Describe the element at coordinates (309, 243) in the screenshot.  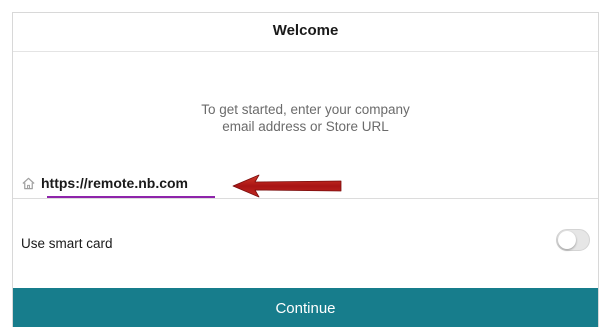
I see `smart-card-row: Use smart card` at that location.